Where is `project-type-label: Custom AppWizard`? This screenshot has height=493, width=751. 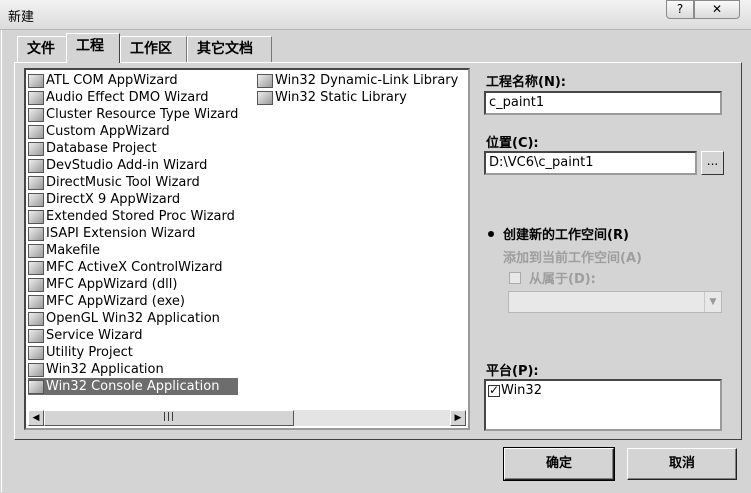
project-type-label: Custom AppWizard is located at coordinates (108, 131).